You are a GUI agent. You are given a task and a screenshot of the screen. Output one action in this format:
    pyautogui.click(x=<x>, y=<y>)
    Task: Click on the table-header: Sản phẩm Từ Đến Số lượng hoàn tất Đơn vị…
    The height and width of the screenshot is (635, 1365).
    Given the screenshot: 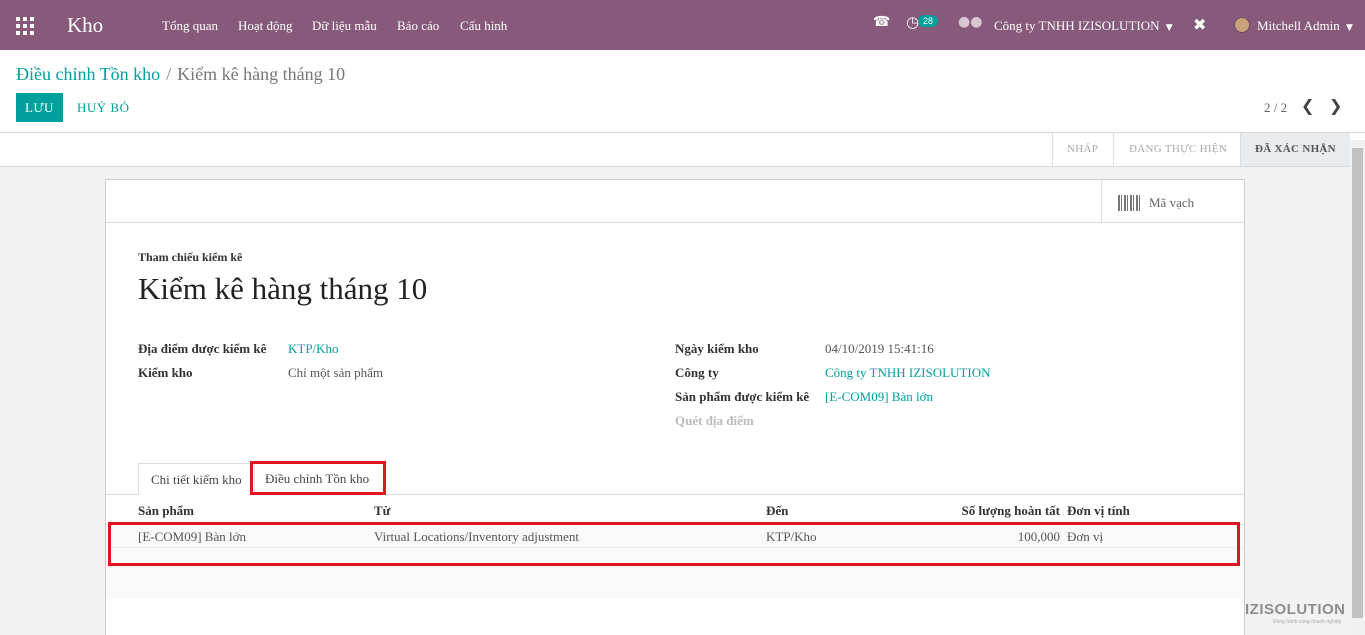 What is the action you would take?
    pyautogui.click(x=675, y=512)
    